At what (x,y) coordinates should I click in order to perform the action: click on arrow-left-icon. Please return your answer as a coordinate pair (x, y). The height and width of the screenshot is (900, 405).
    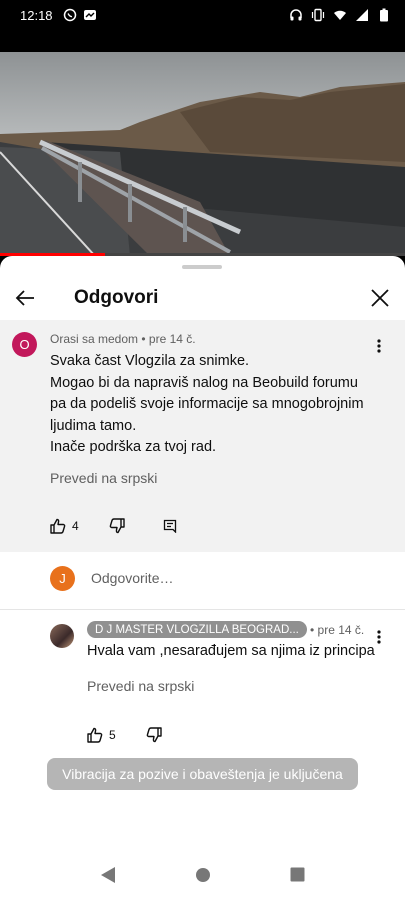
    Looking at the image, I should click on (24, 298).